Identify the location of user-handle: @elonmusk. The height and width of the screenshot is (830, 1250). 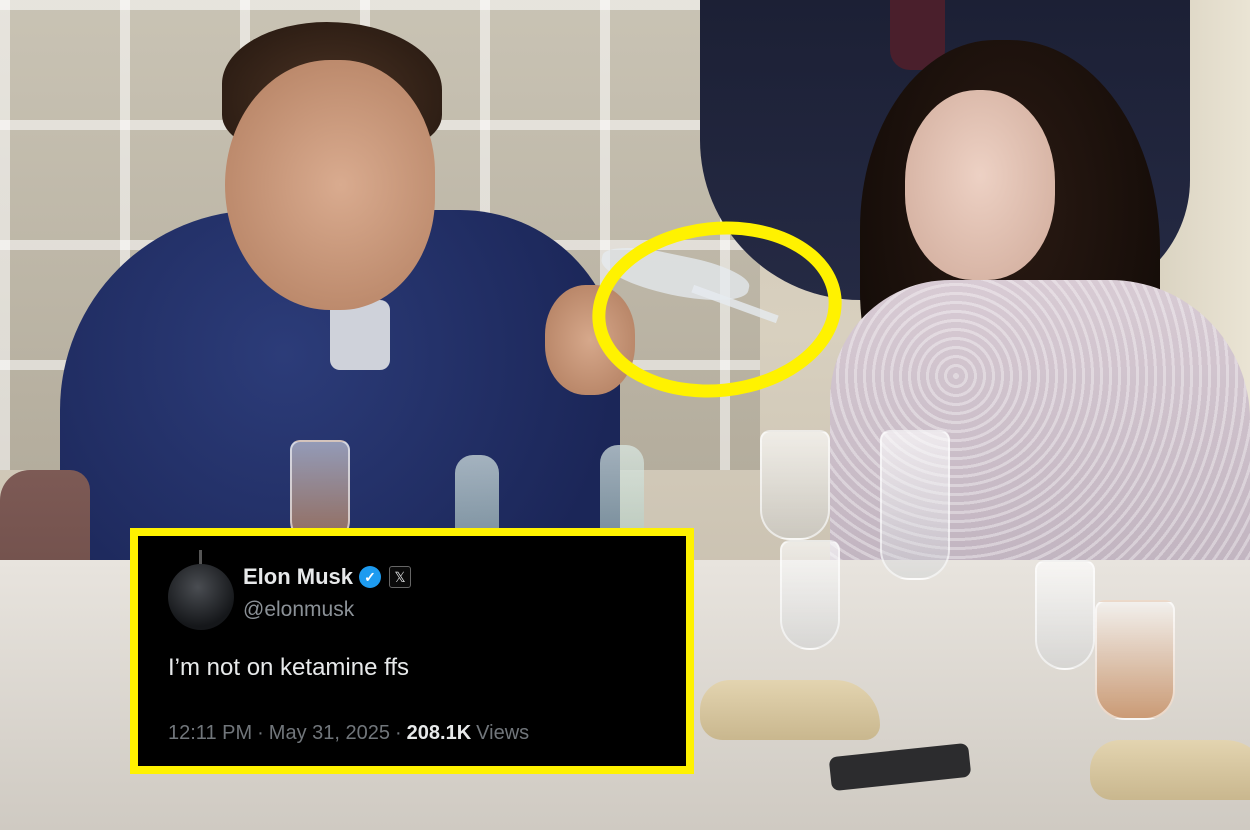
(298, 610).